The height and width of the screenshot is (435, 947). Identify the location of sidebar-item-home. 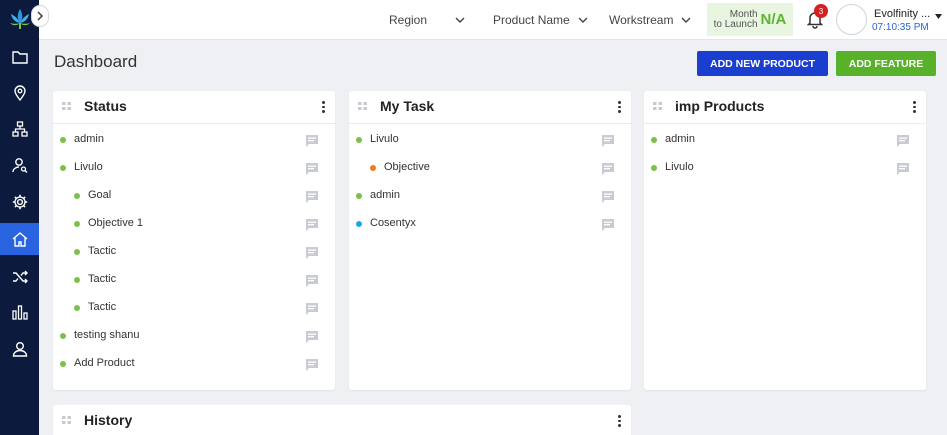
(19, 239).